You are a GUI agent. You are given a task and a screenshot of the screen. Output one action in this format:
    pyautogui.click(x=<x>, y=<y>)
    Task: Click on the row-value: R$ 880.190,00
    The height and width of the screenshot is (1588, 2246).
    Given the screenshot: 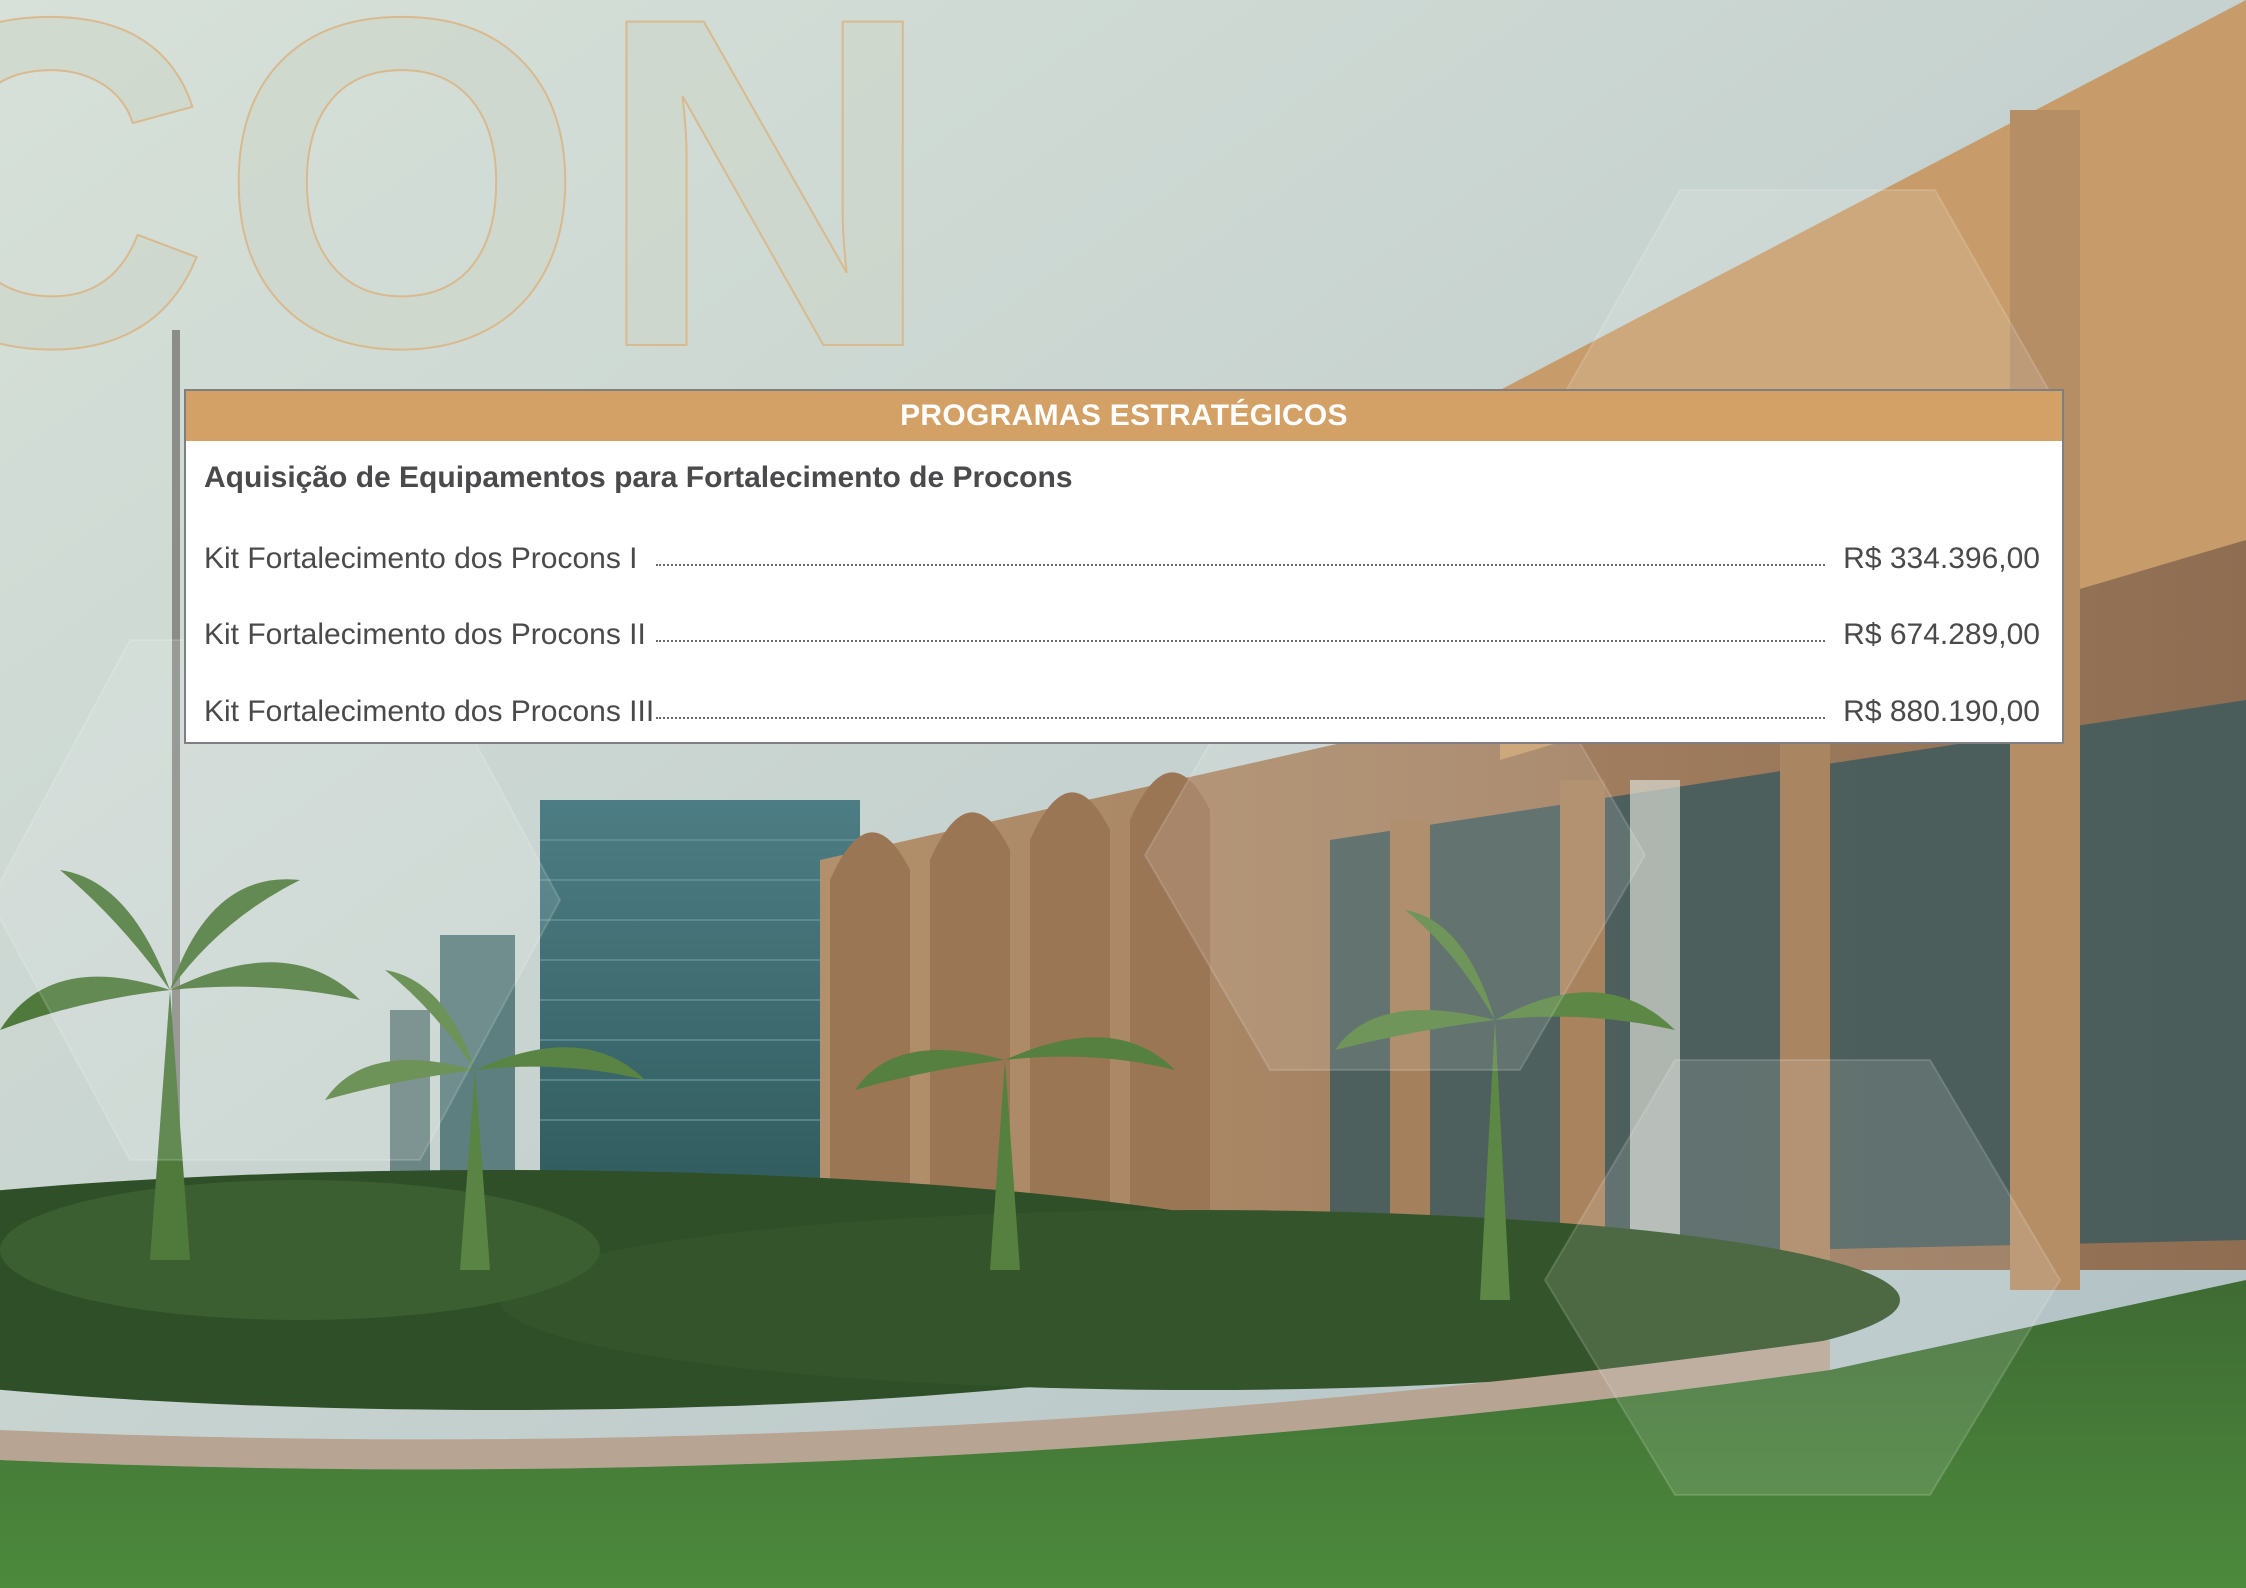 What is the action you would take?
    pyautogui.click(x=1941, y=711)
    